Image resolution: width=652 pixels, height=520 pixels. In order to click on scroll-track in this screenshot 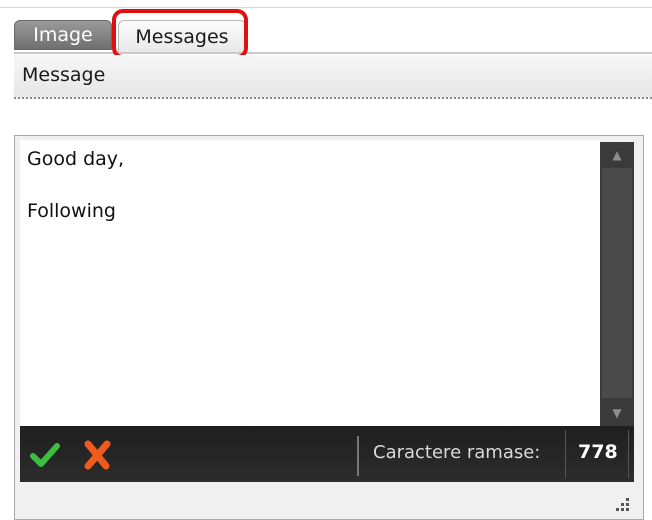, I will do `click(617, 283)`.